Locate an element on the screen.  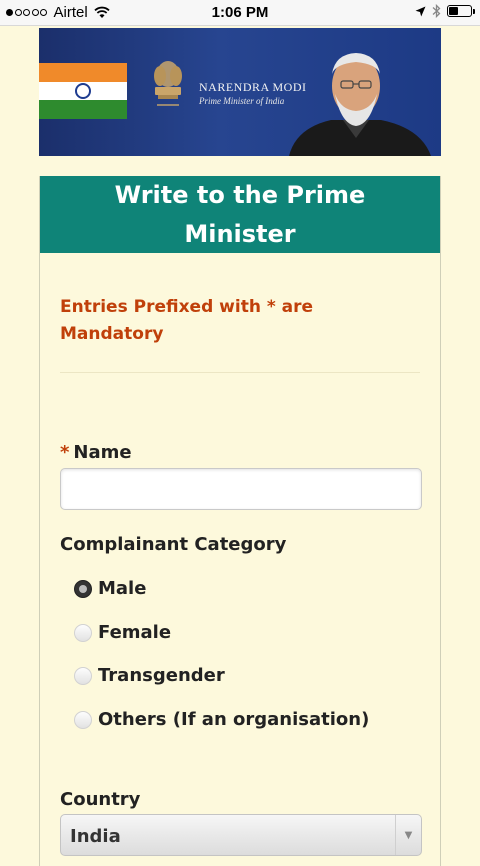
battery-icon is located at coordinates (461, 11).